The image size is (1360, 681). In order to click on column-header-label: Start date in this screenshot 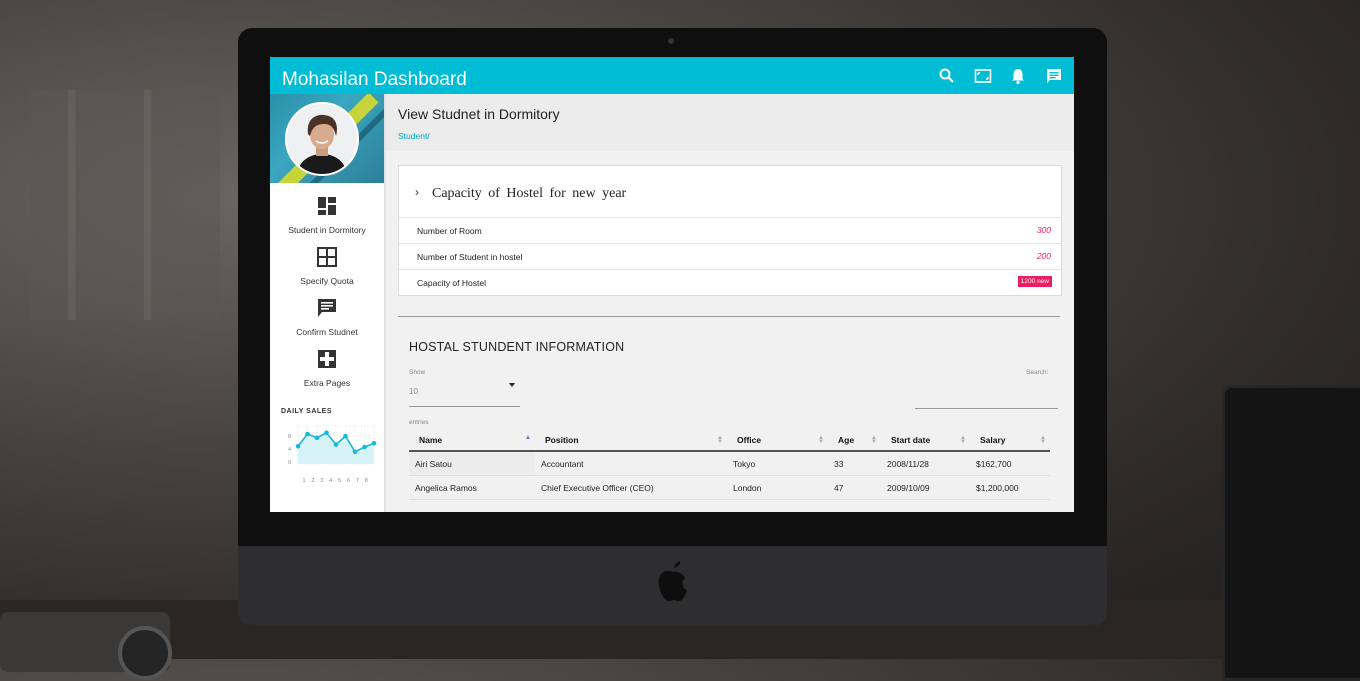, I will do `click(911, 440)`.